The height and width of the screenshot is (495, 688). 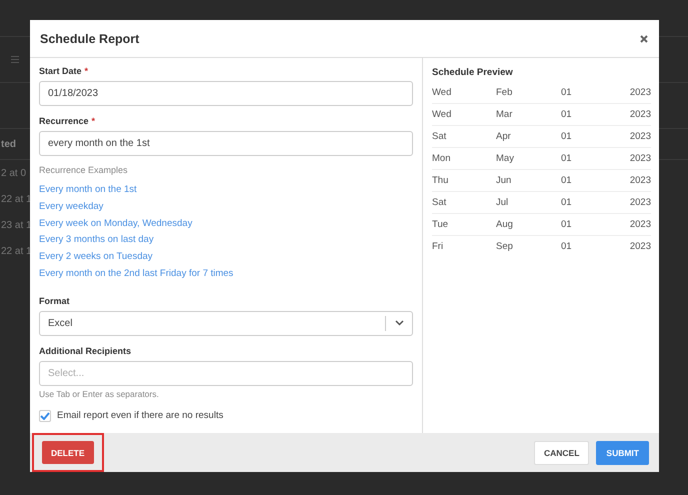 What do you see at coordinates (504, 136) in the screenshot?
I see `table-cell-text: Apr` at bounding box center [504, 136].